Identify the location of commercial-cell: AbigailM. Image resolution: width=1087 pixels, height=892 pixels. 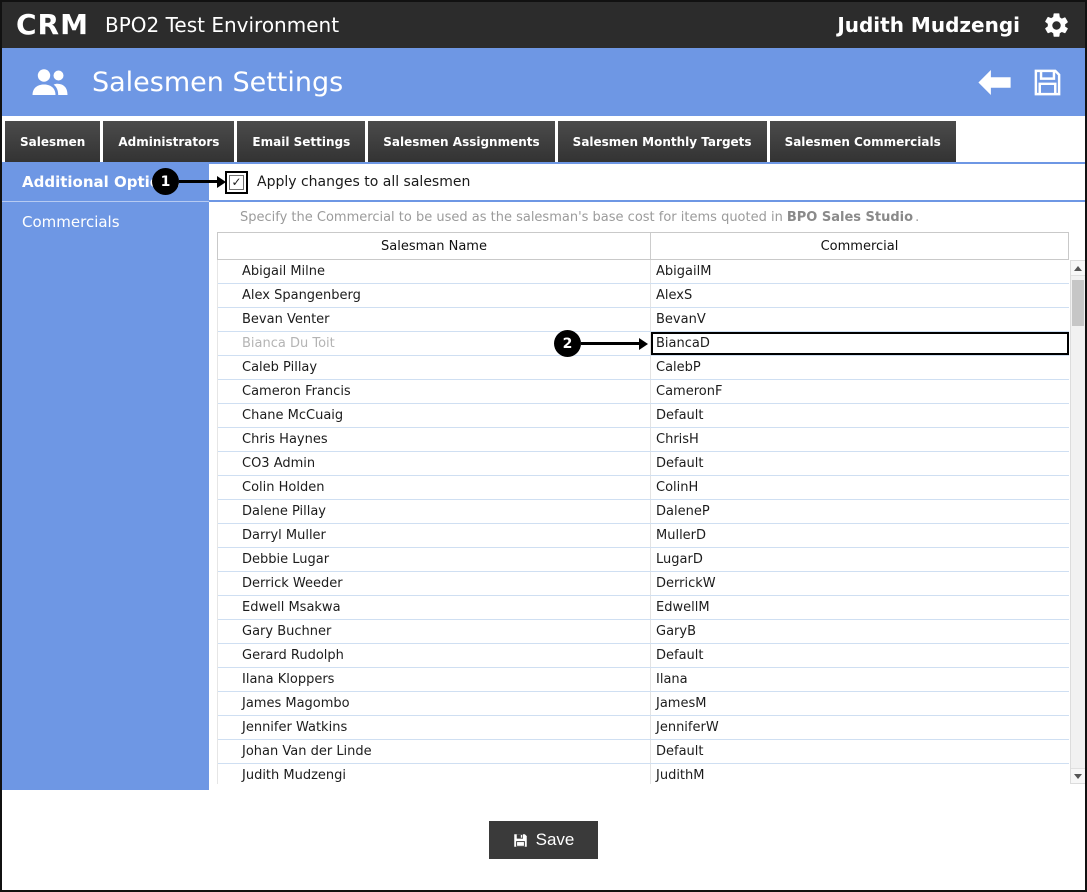
(860, 271).